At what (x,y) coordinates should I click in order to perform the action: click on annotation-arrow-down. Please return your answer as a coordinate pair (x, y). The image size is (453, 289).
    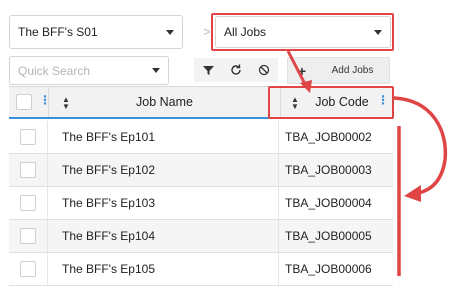
    Looking at the image, I should click on (299, 71).